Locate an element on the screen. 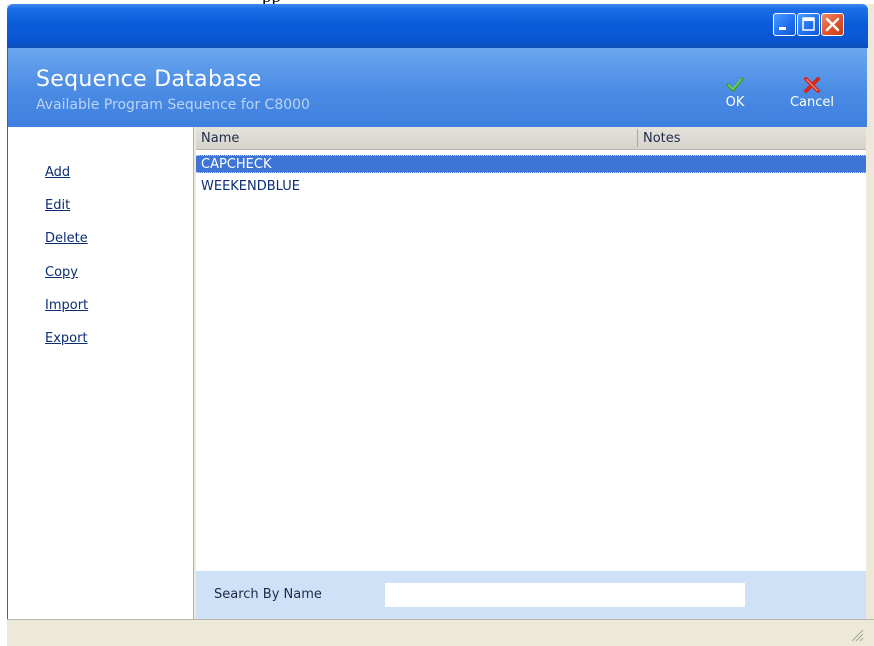 This screenshot has width=874, height=646. maximize-button is located at coordinates (808, 24).